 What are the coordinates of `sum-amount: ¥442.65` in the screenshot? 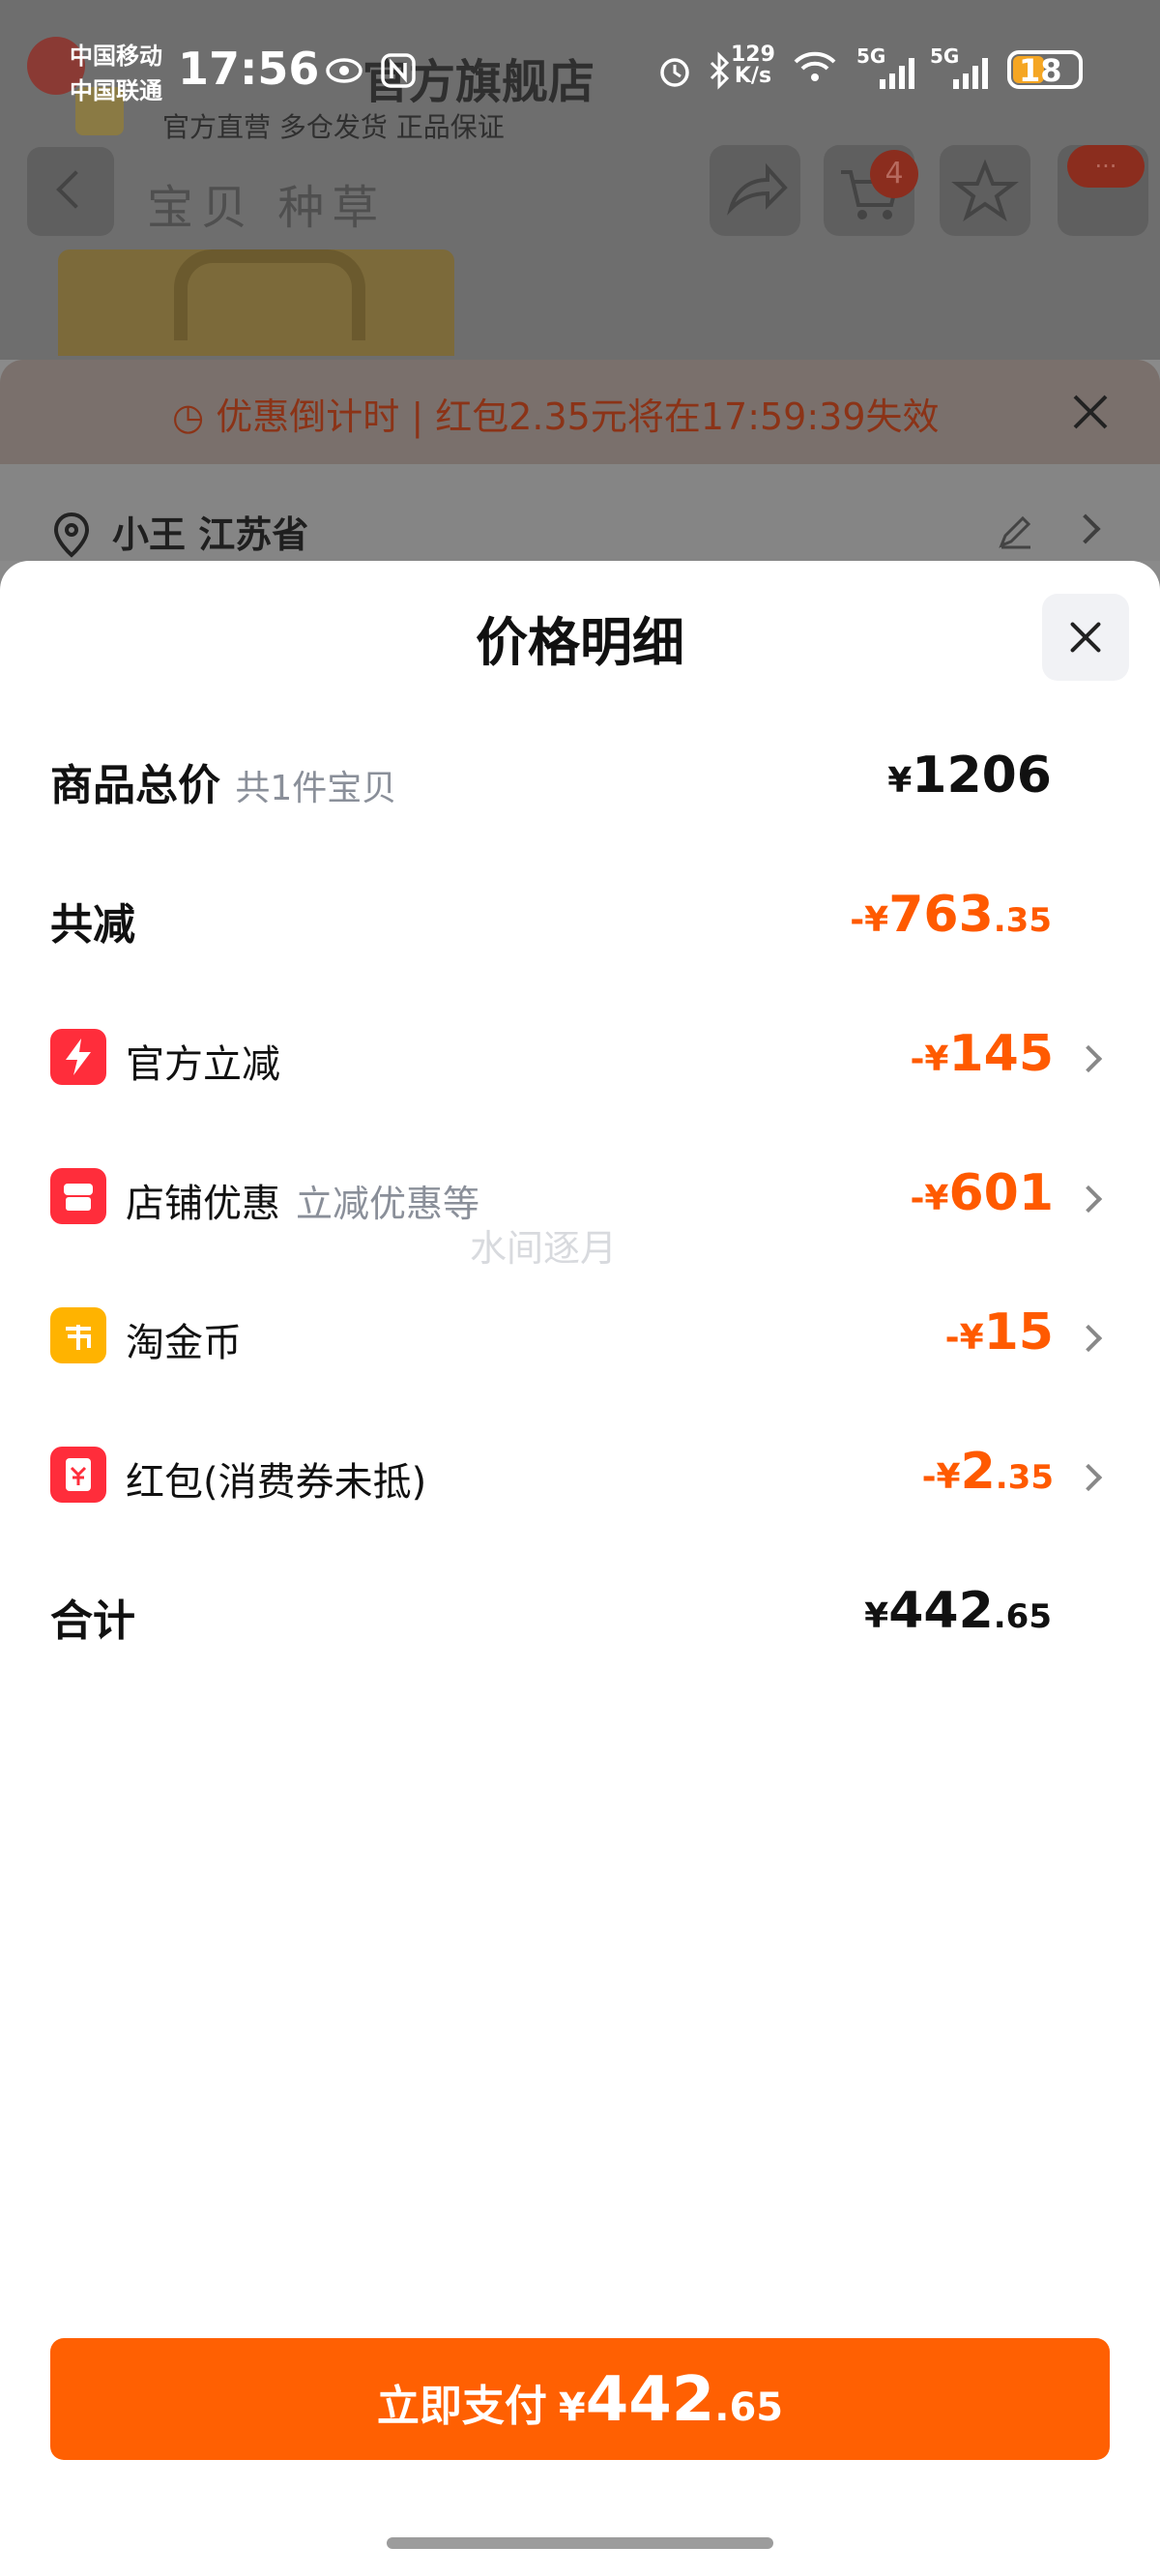 It's located at (958, 1611).